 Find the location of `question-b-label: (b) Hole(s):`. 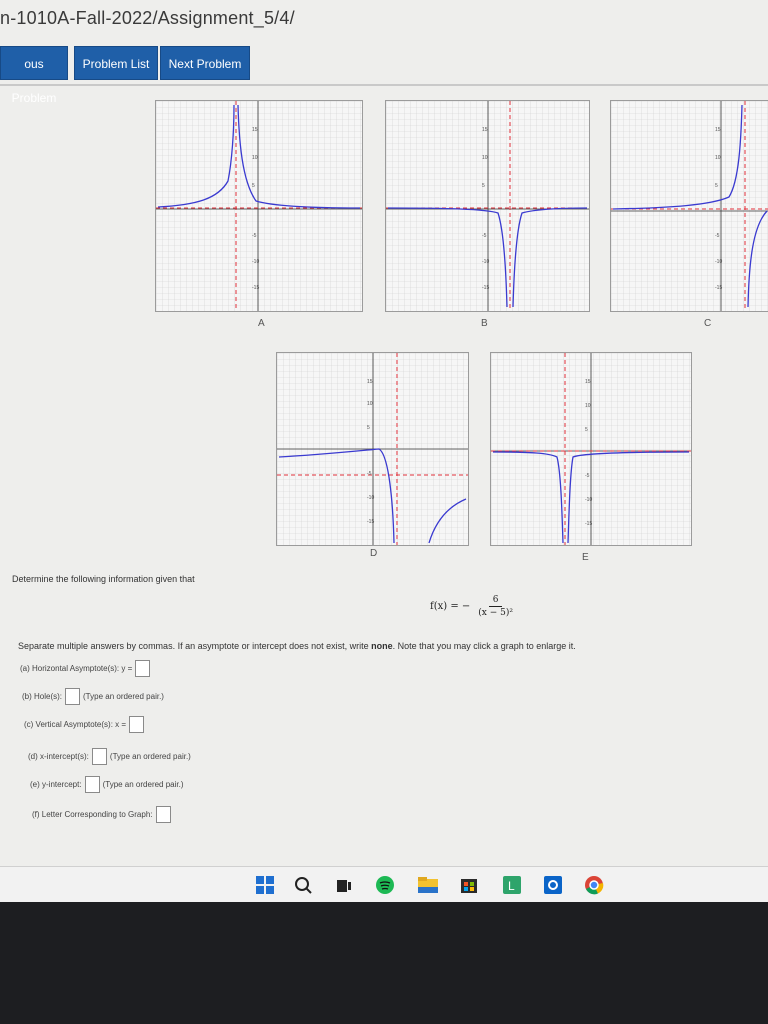

question-b-label: (b) Hole(s): is located at coordinates (42, 696).